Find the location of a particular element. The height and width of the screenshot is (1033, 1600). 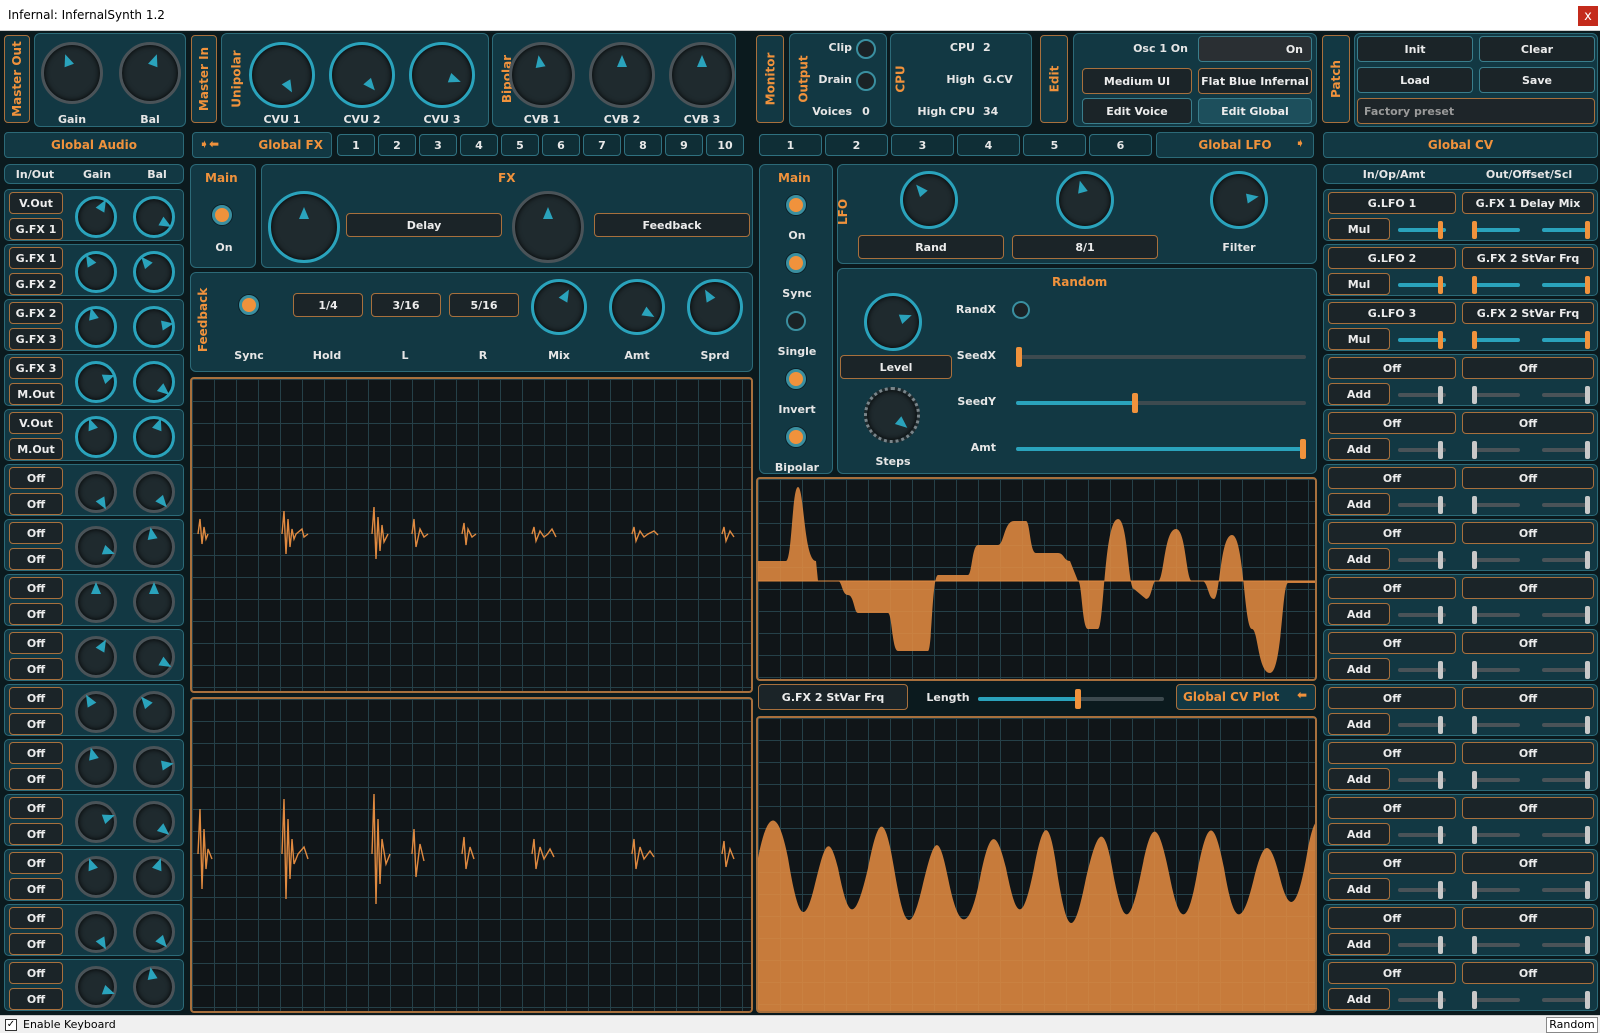

clear-button: Clear is located at coordinates (1537, 49).